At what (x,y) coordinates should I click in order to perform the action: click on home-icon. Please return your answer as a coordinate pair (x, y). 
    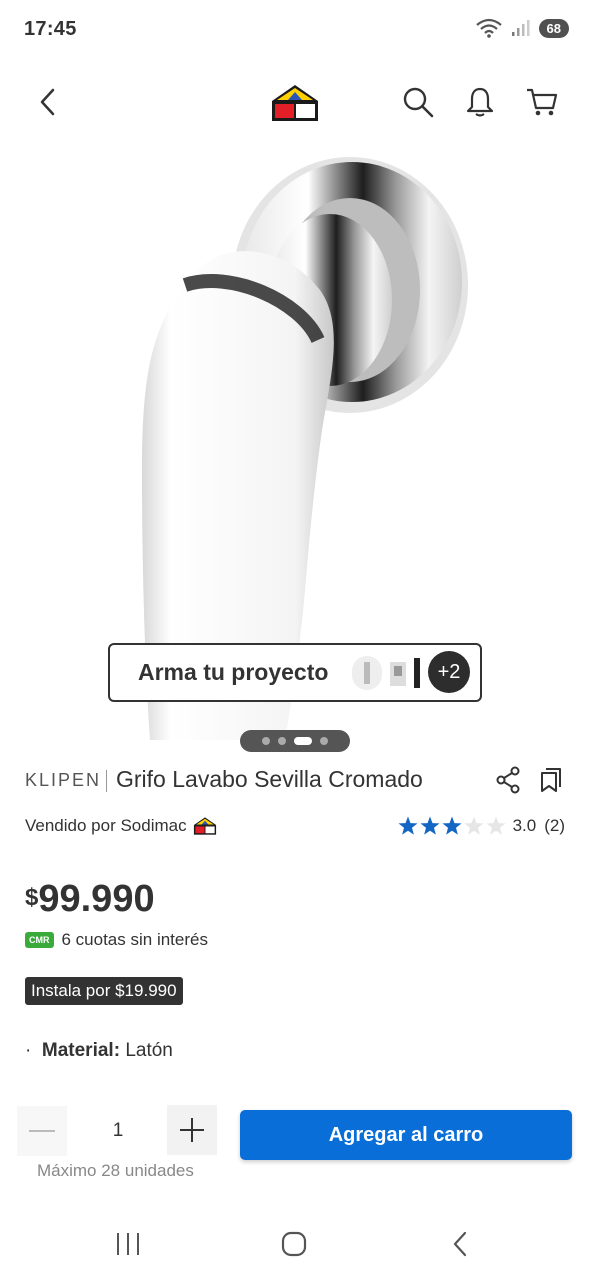
    Looking at the image, I should click on (294, 1244).